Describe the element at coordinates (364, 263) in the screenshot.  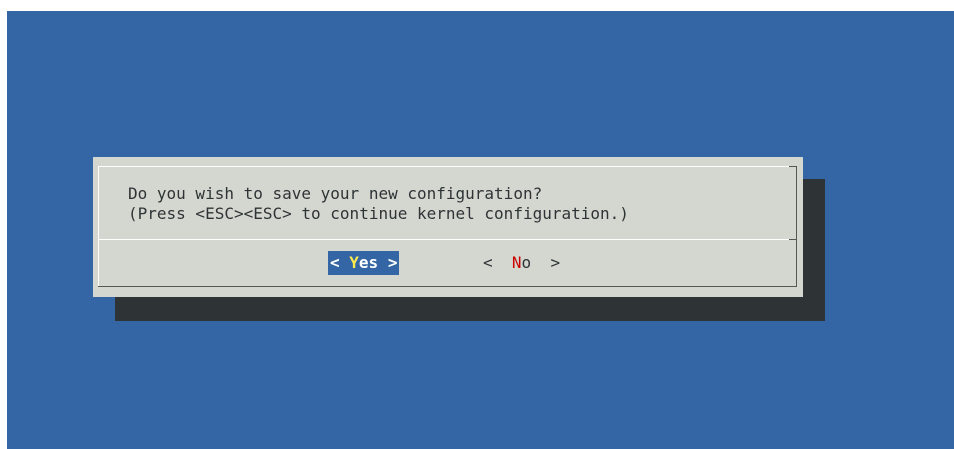
I see `yes-button: < Yes >` at that location.